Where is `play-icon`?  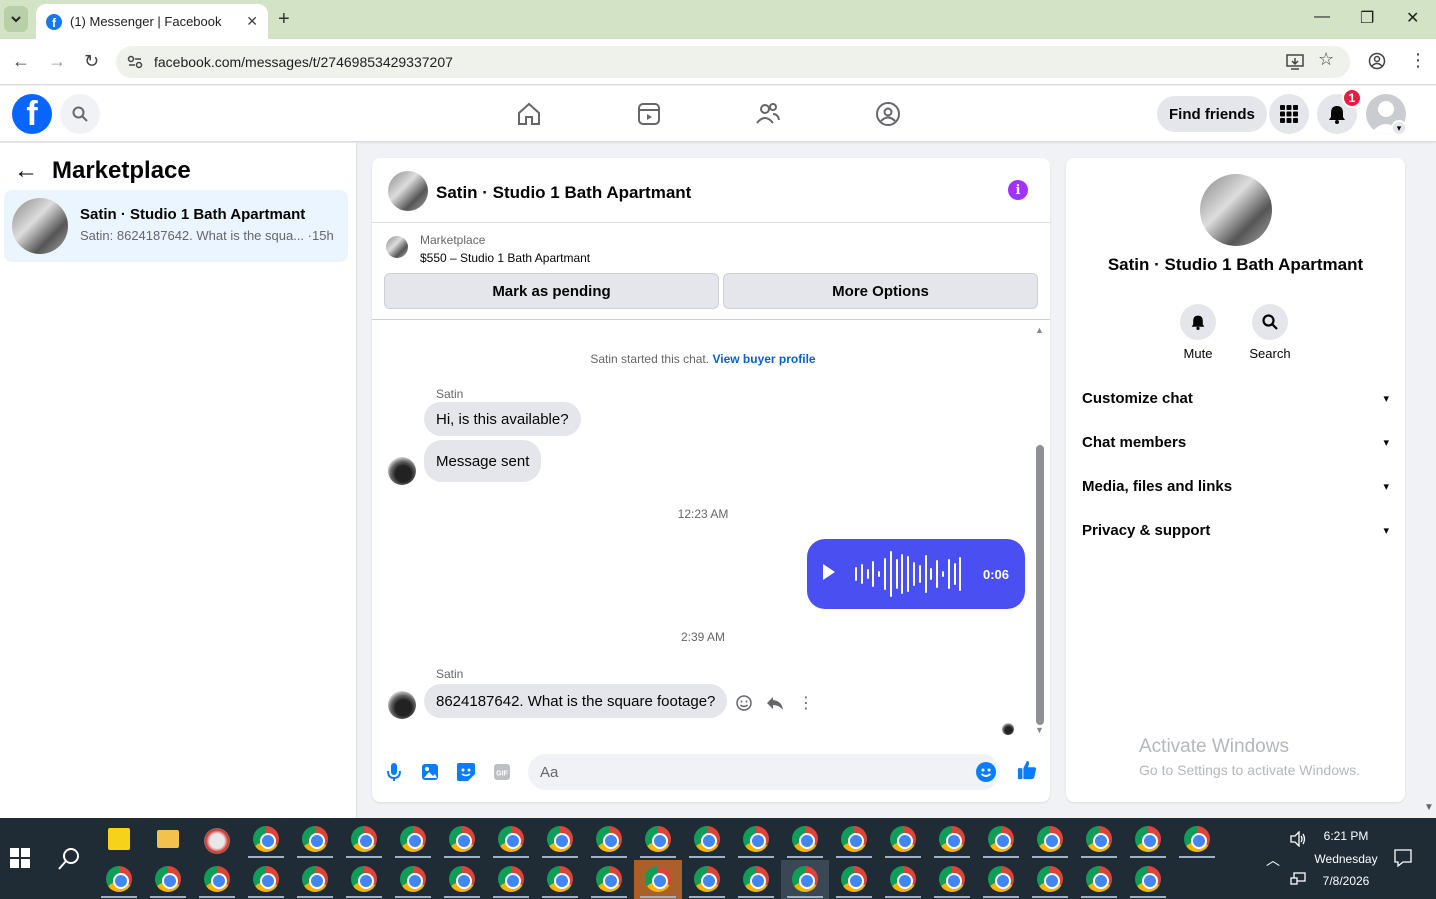
play-icon is located at coordinates (829, 572).